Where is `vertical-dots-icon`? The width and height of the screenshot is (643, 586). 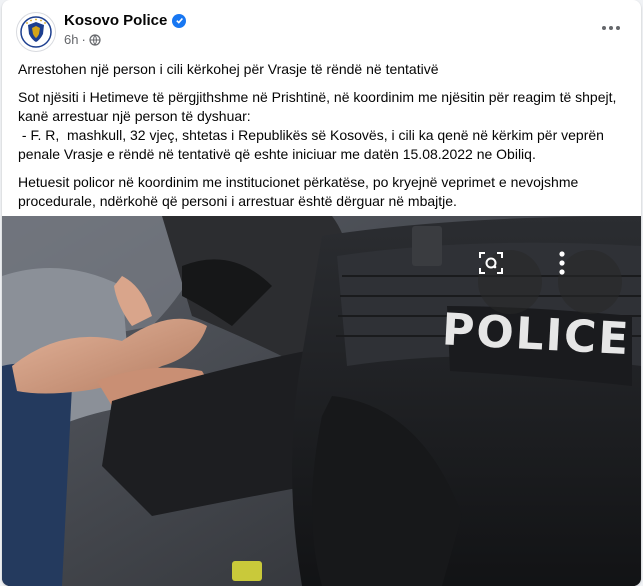 vertical-dots-icon is located at coordinates (590, 282).